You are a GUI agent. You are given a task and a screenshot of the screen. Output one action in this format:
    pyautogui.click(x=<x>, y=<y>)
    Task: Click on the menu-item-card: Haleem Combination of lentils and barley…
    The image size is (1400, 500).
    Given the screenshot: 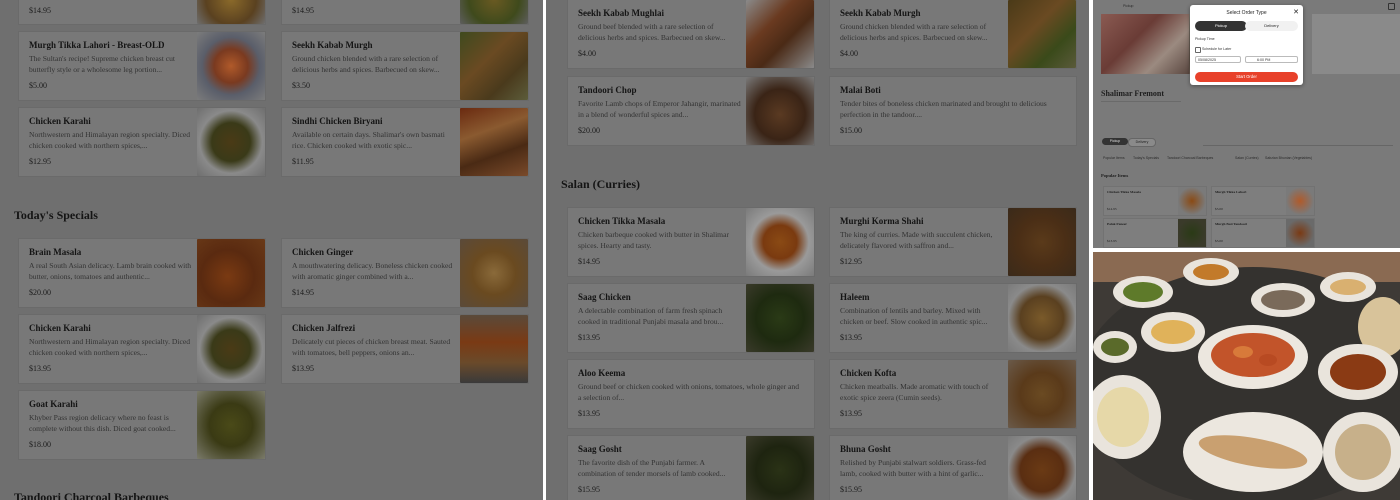 What is the action you would take?
    pyautogui.click(x=953, y=318)
    